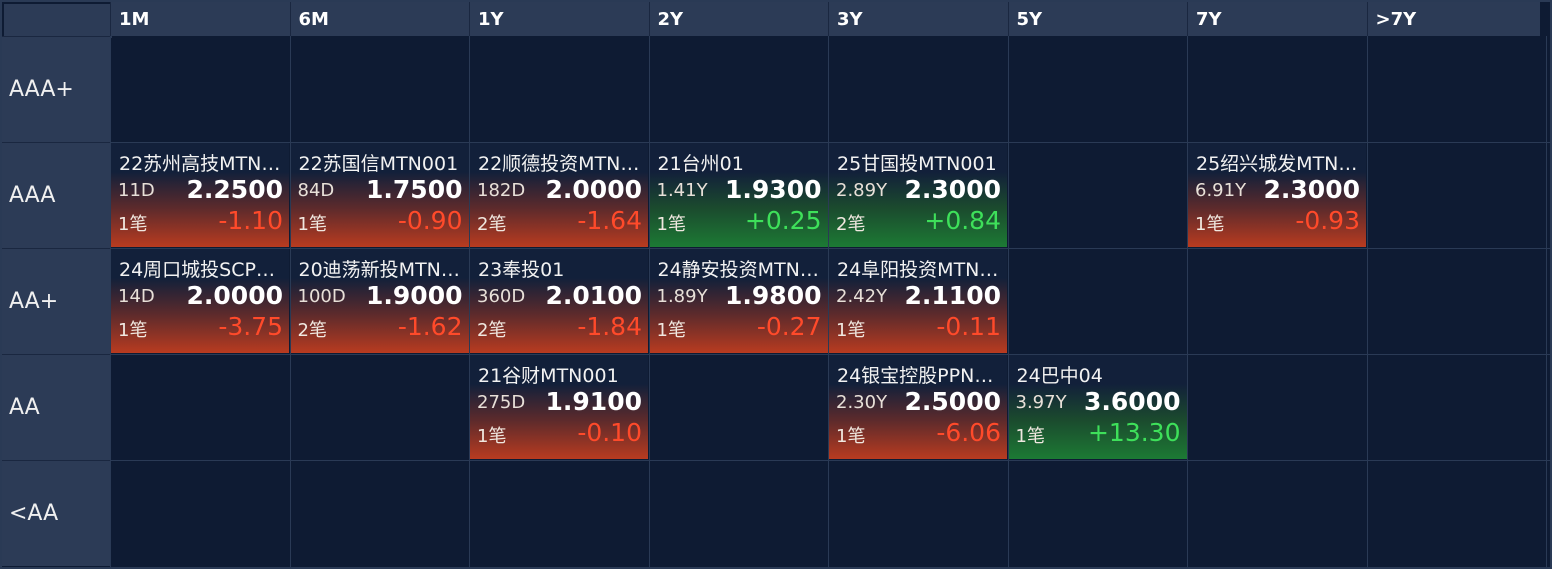 Image resolution: width=1552 pixels, height=569 pixels. What do you see at coordinates (136, 190) in the screenshot?
I see `bond-term: 11D` at bounding box center [136, 190].